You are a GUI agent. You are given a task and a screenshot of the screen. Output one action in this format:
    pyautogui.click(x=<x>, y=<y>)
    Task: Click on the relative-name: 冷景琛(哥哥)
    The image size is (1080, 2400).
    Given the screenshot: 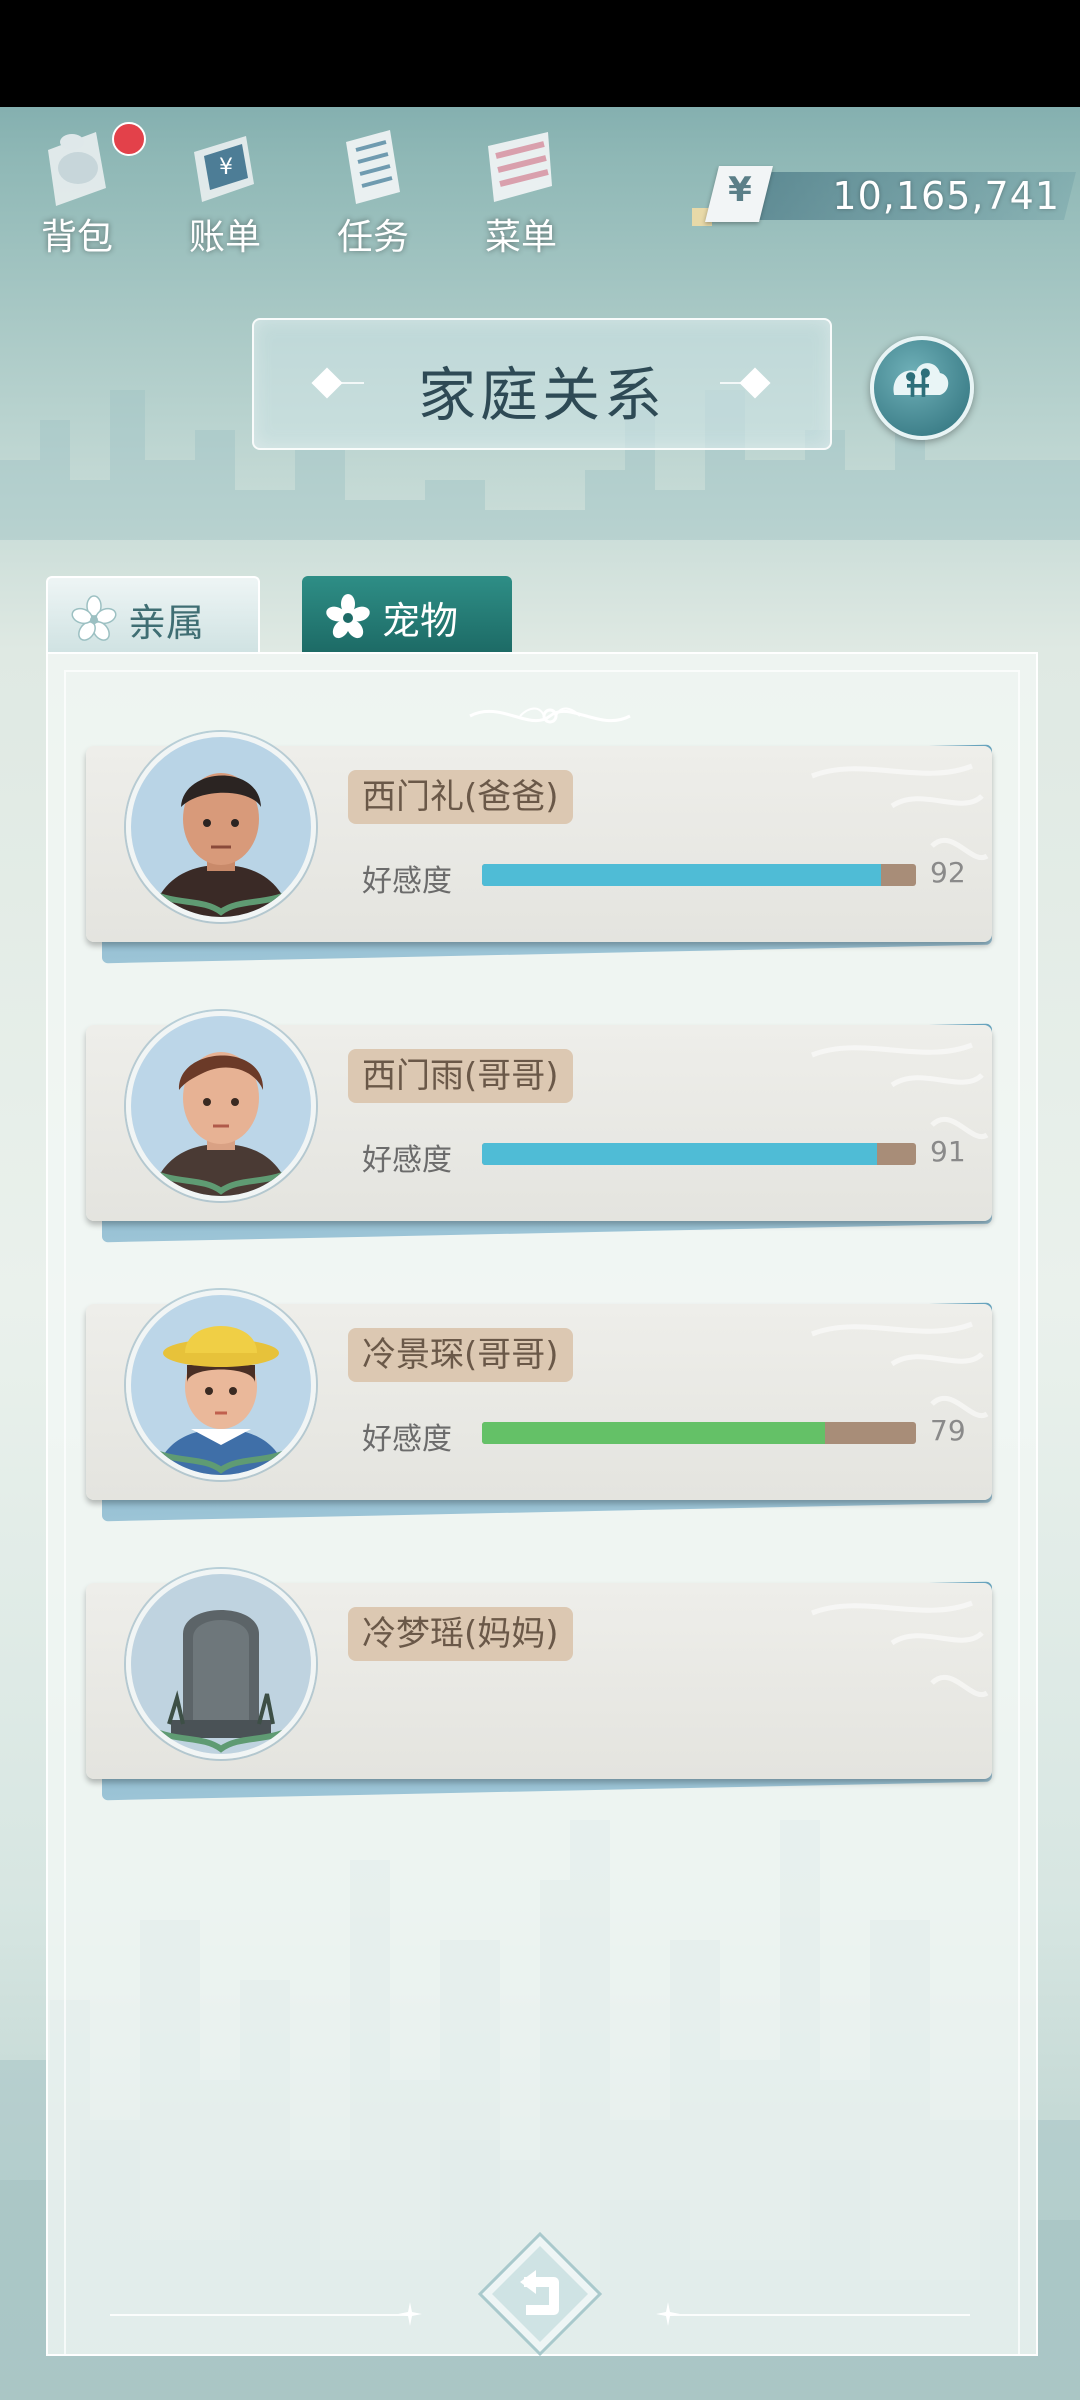 What is the action you would take?
    pyautogui.click(x=460, y=1355)
    